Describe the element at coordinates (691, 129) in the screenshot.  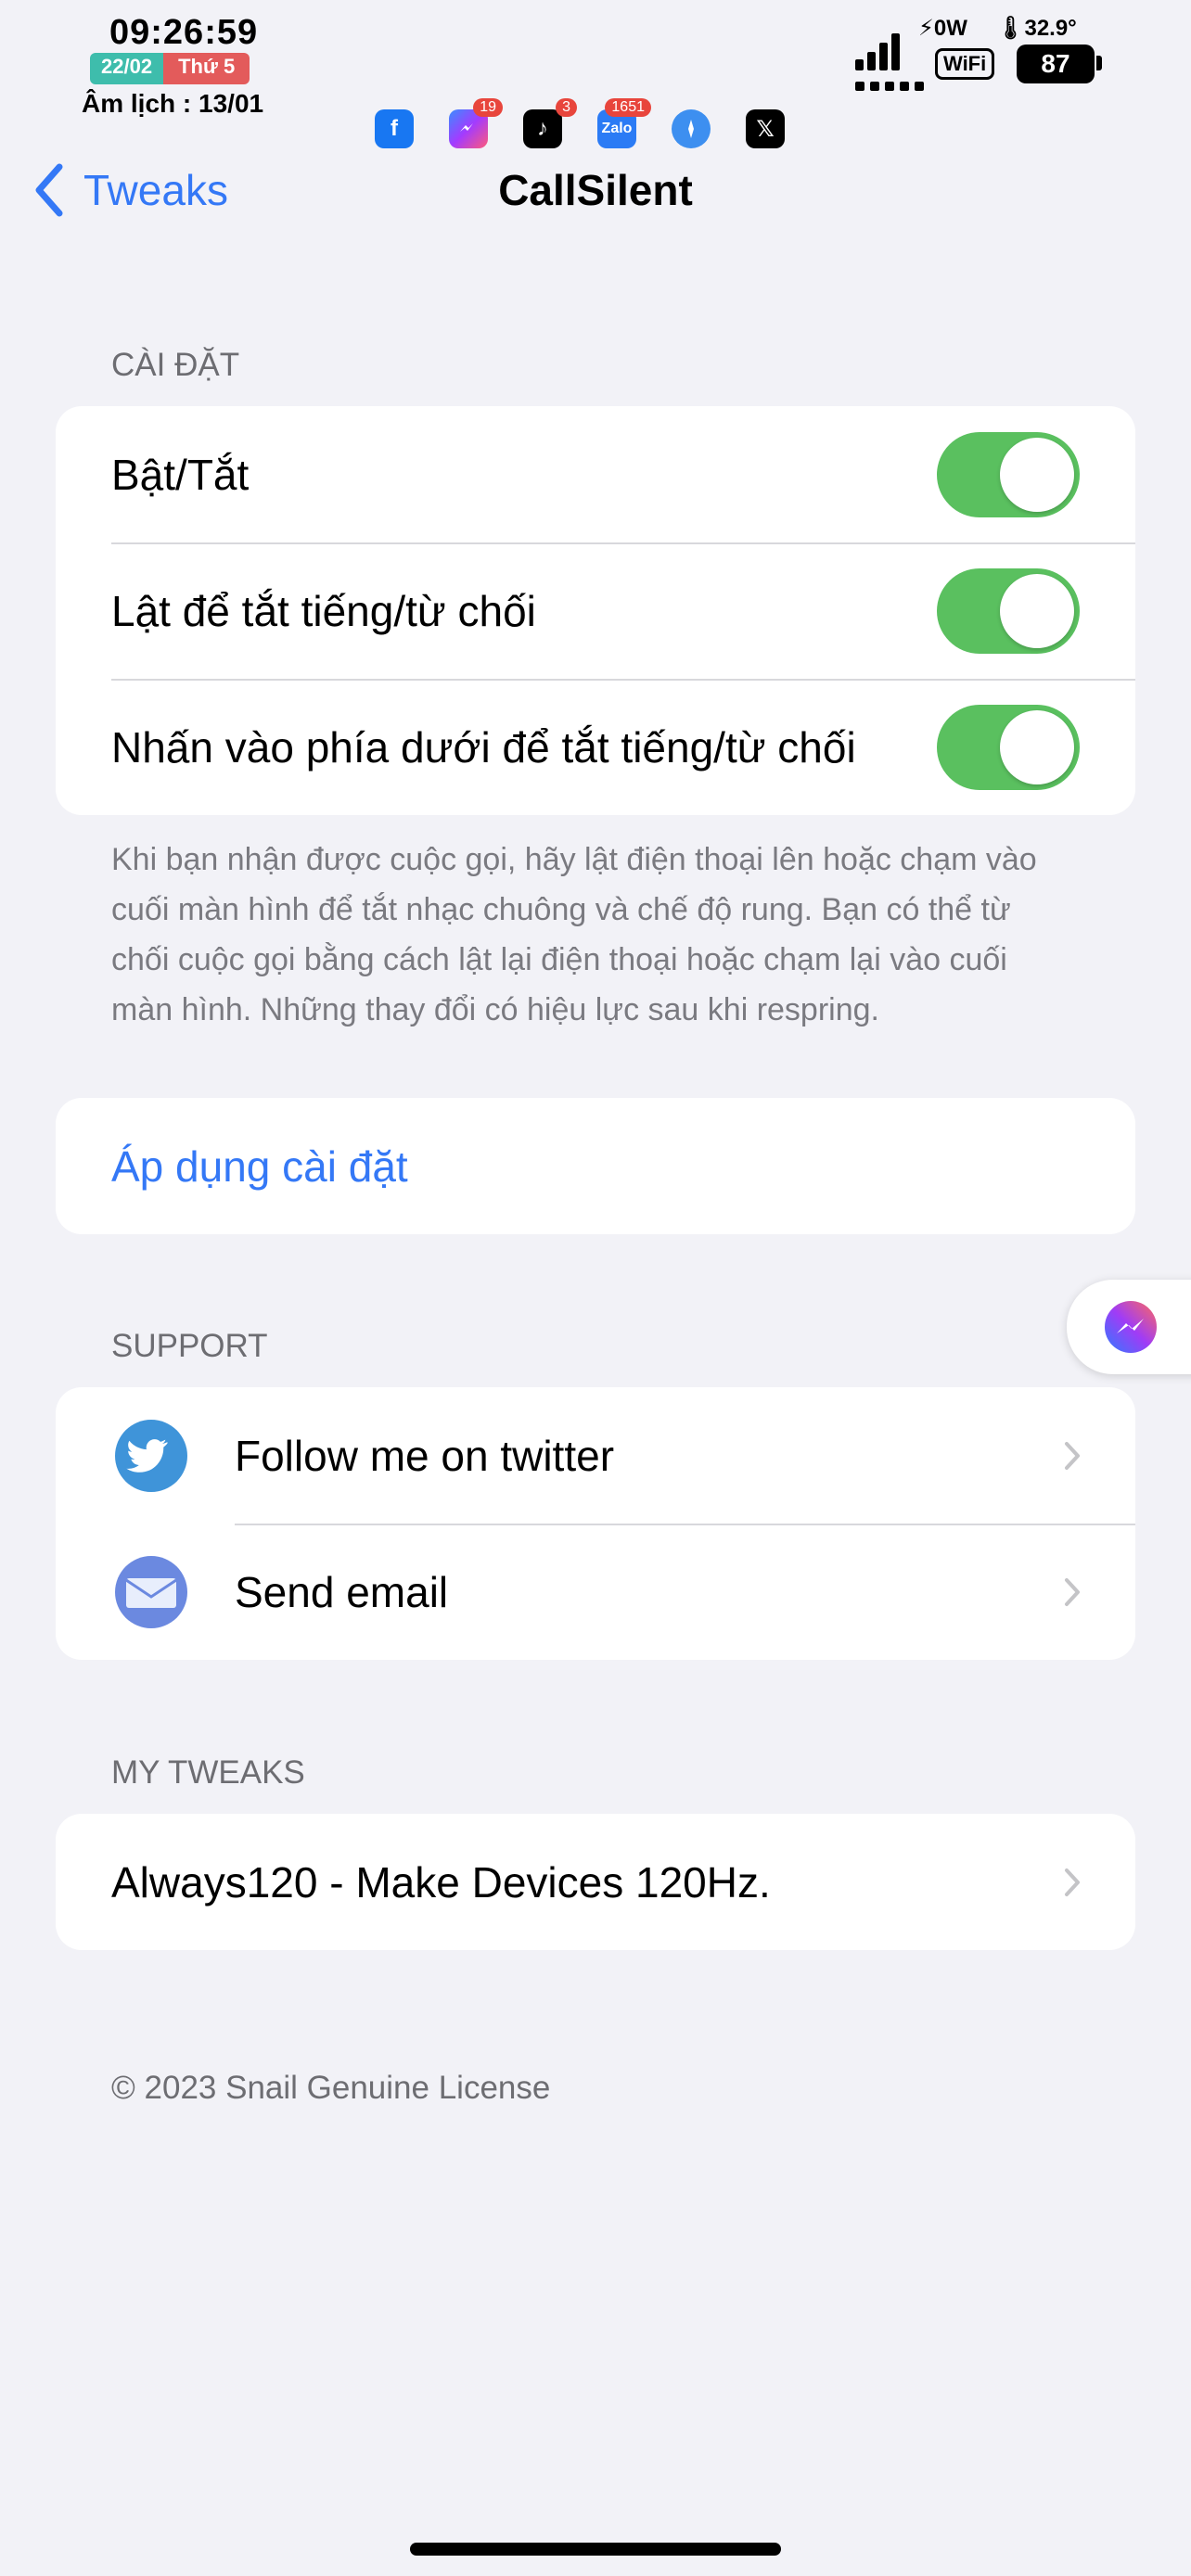
I see `safari-icon` at that location.